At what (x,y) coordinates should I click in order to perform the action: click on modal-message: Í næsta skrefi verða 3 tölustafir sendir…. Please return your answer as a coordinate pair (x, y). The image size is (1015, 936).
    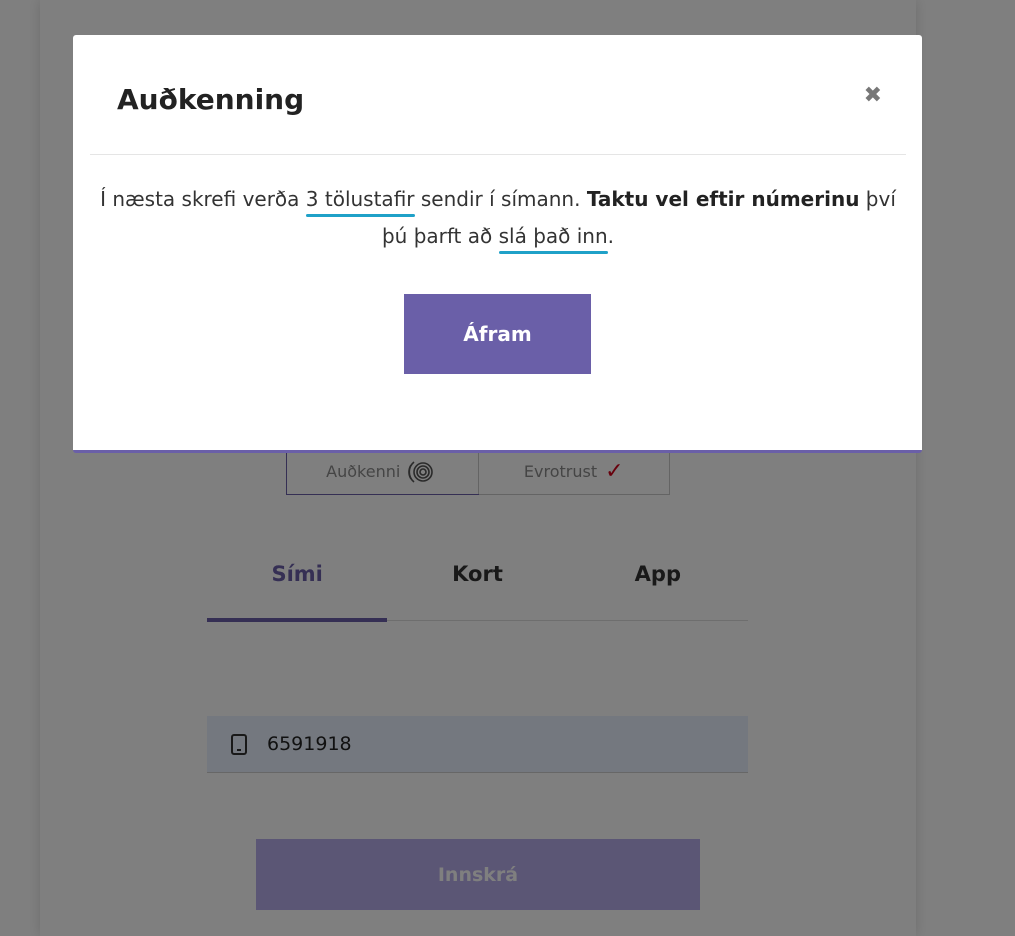
    Looking at the image, I should click on (498, 218).